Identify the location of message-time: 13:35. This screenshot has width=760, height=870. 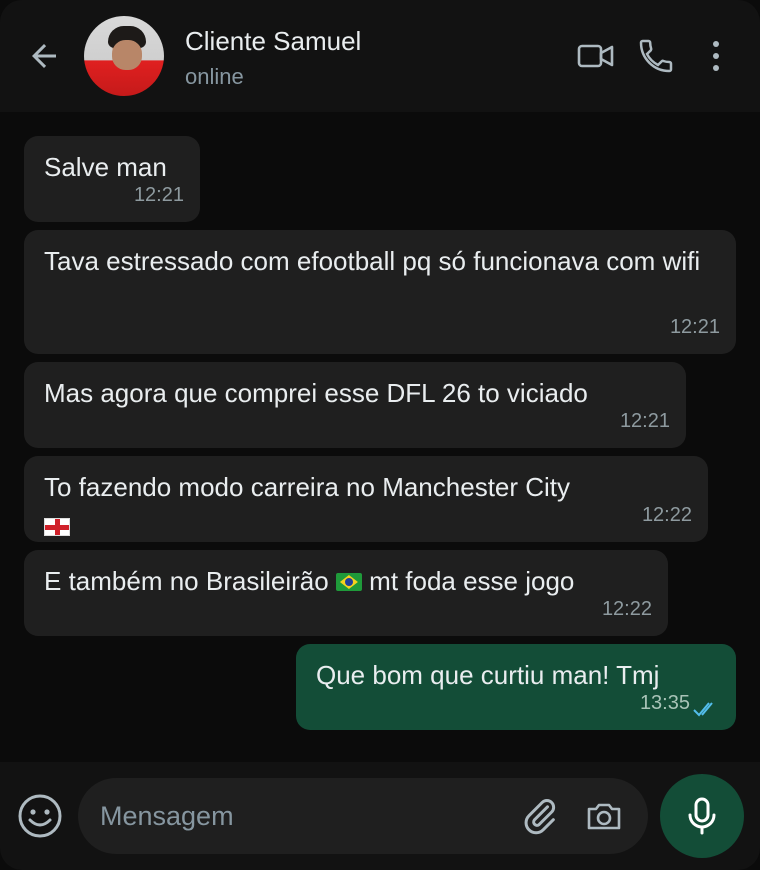
(664, 703).